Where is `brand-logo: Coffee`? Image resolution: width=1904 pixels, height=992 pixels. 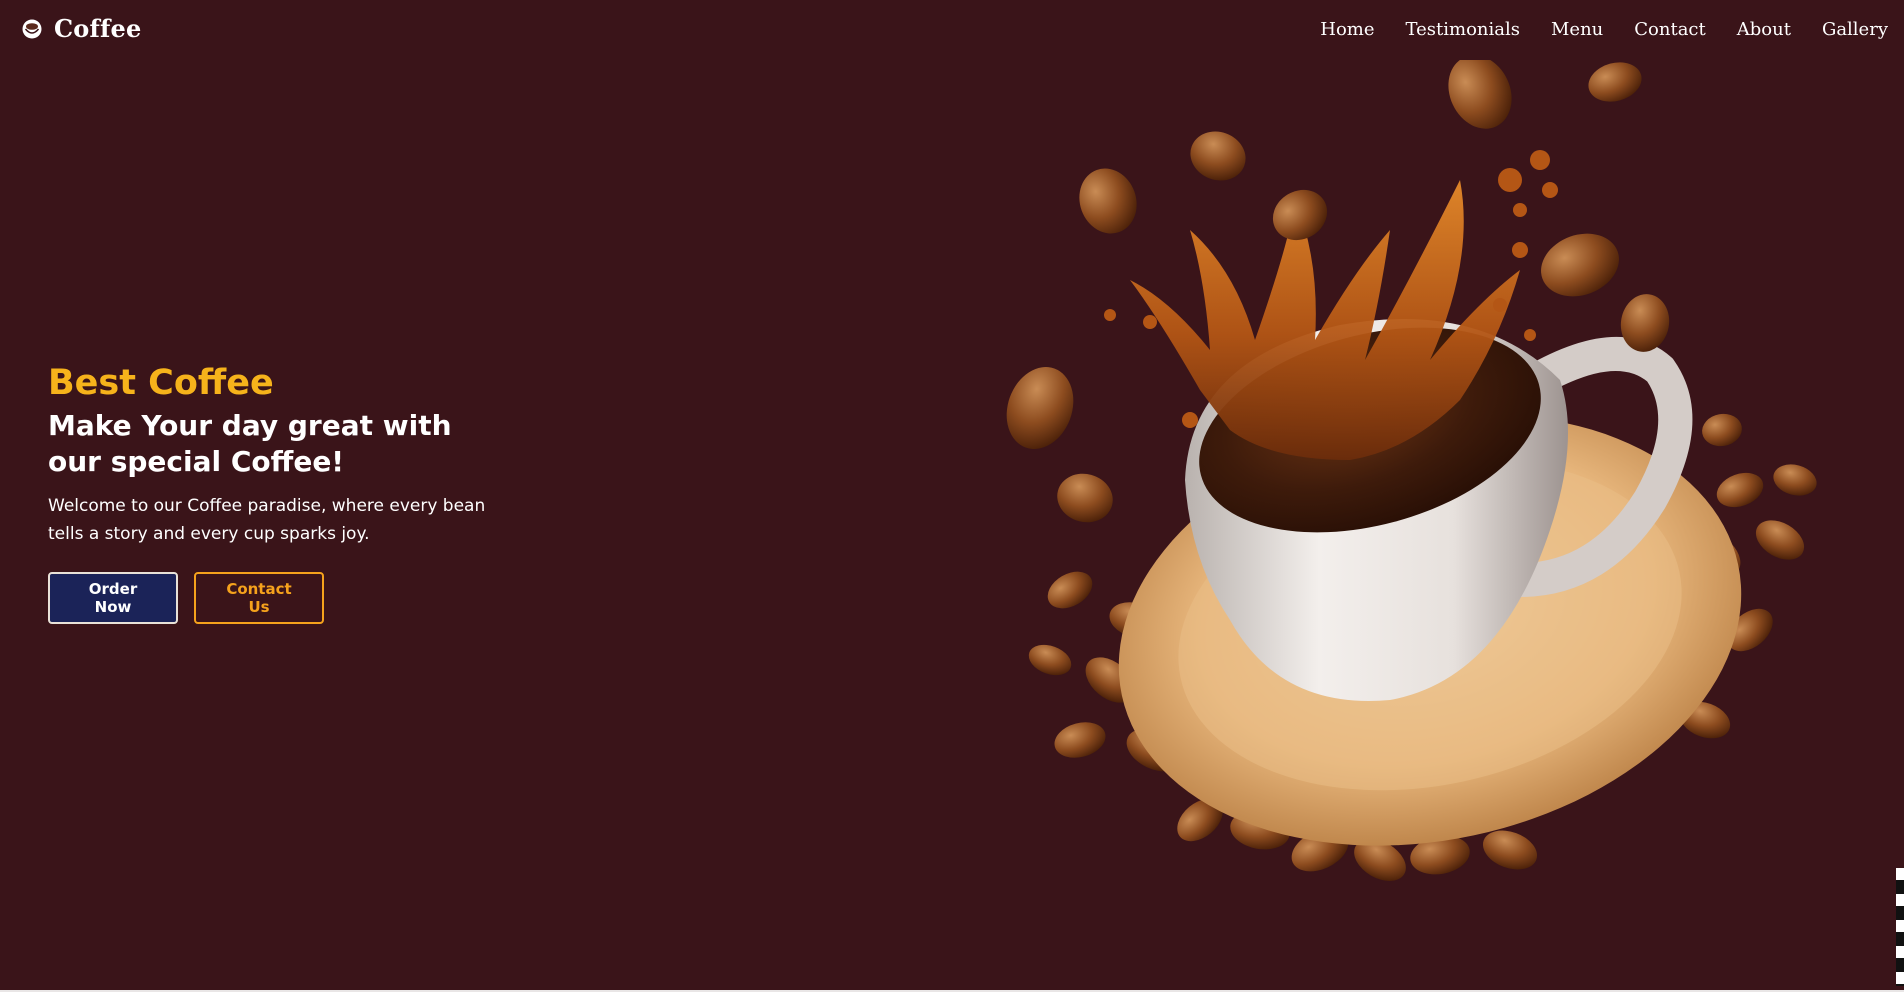
brand-logo: Coffee is located at coordinates (81, 28).